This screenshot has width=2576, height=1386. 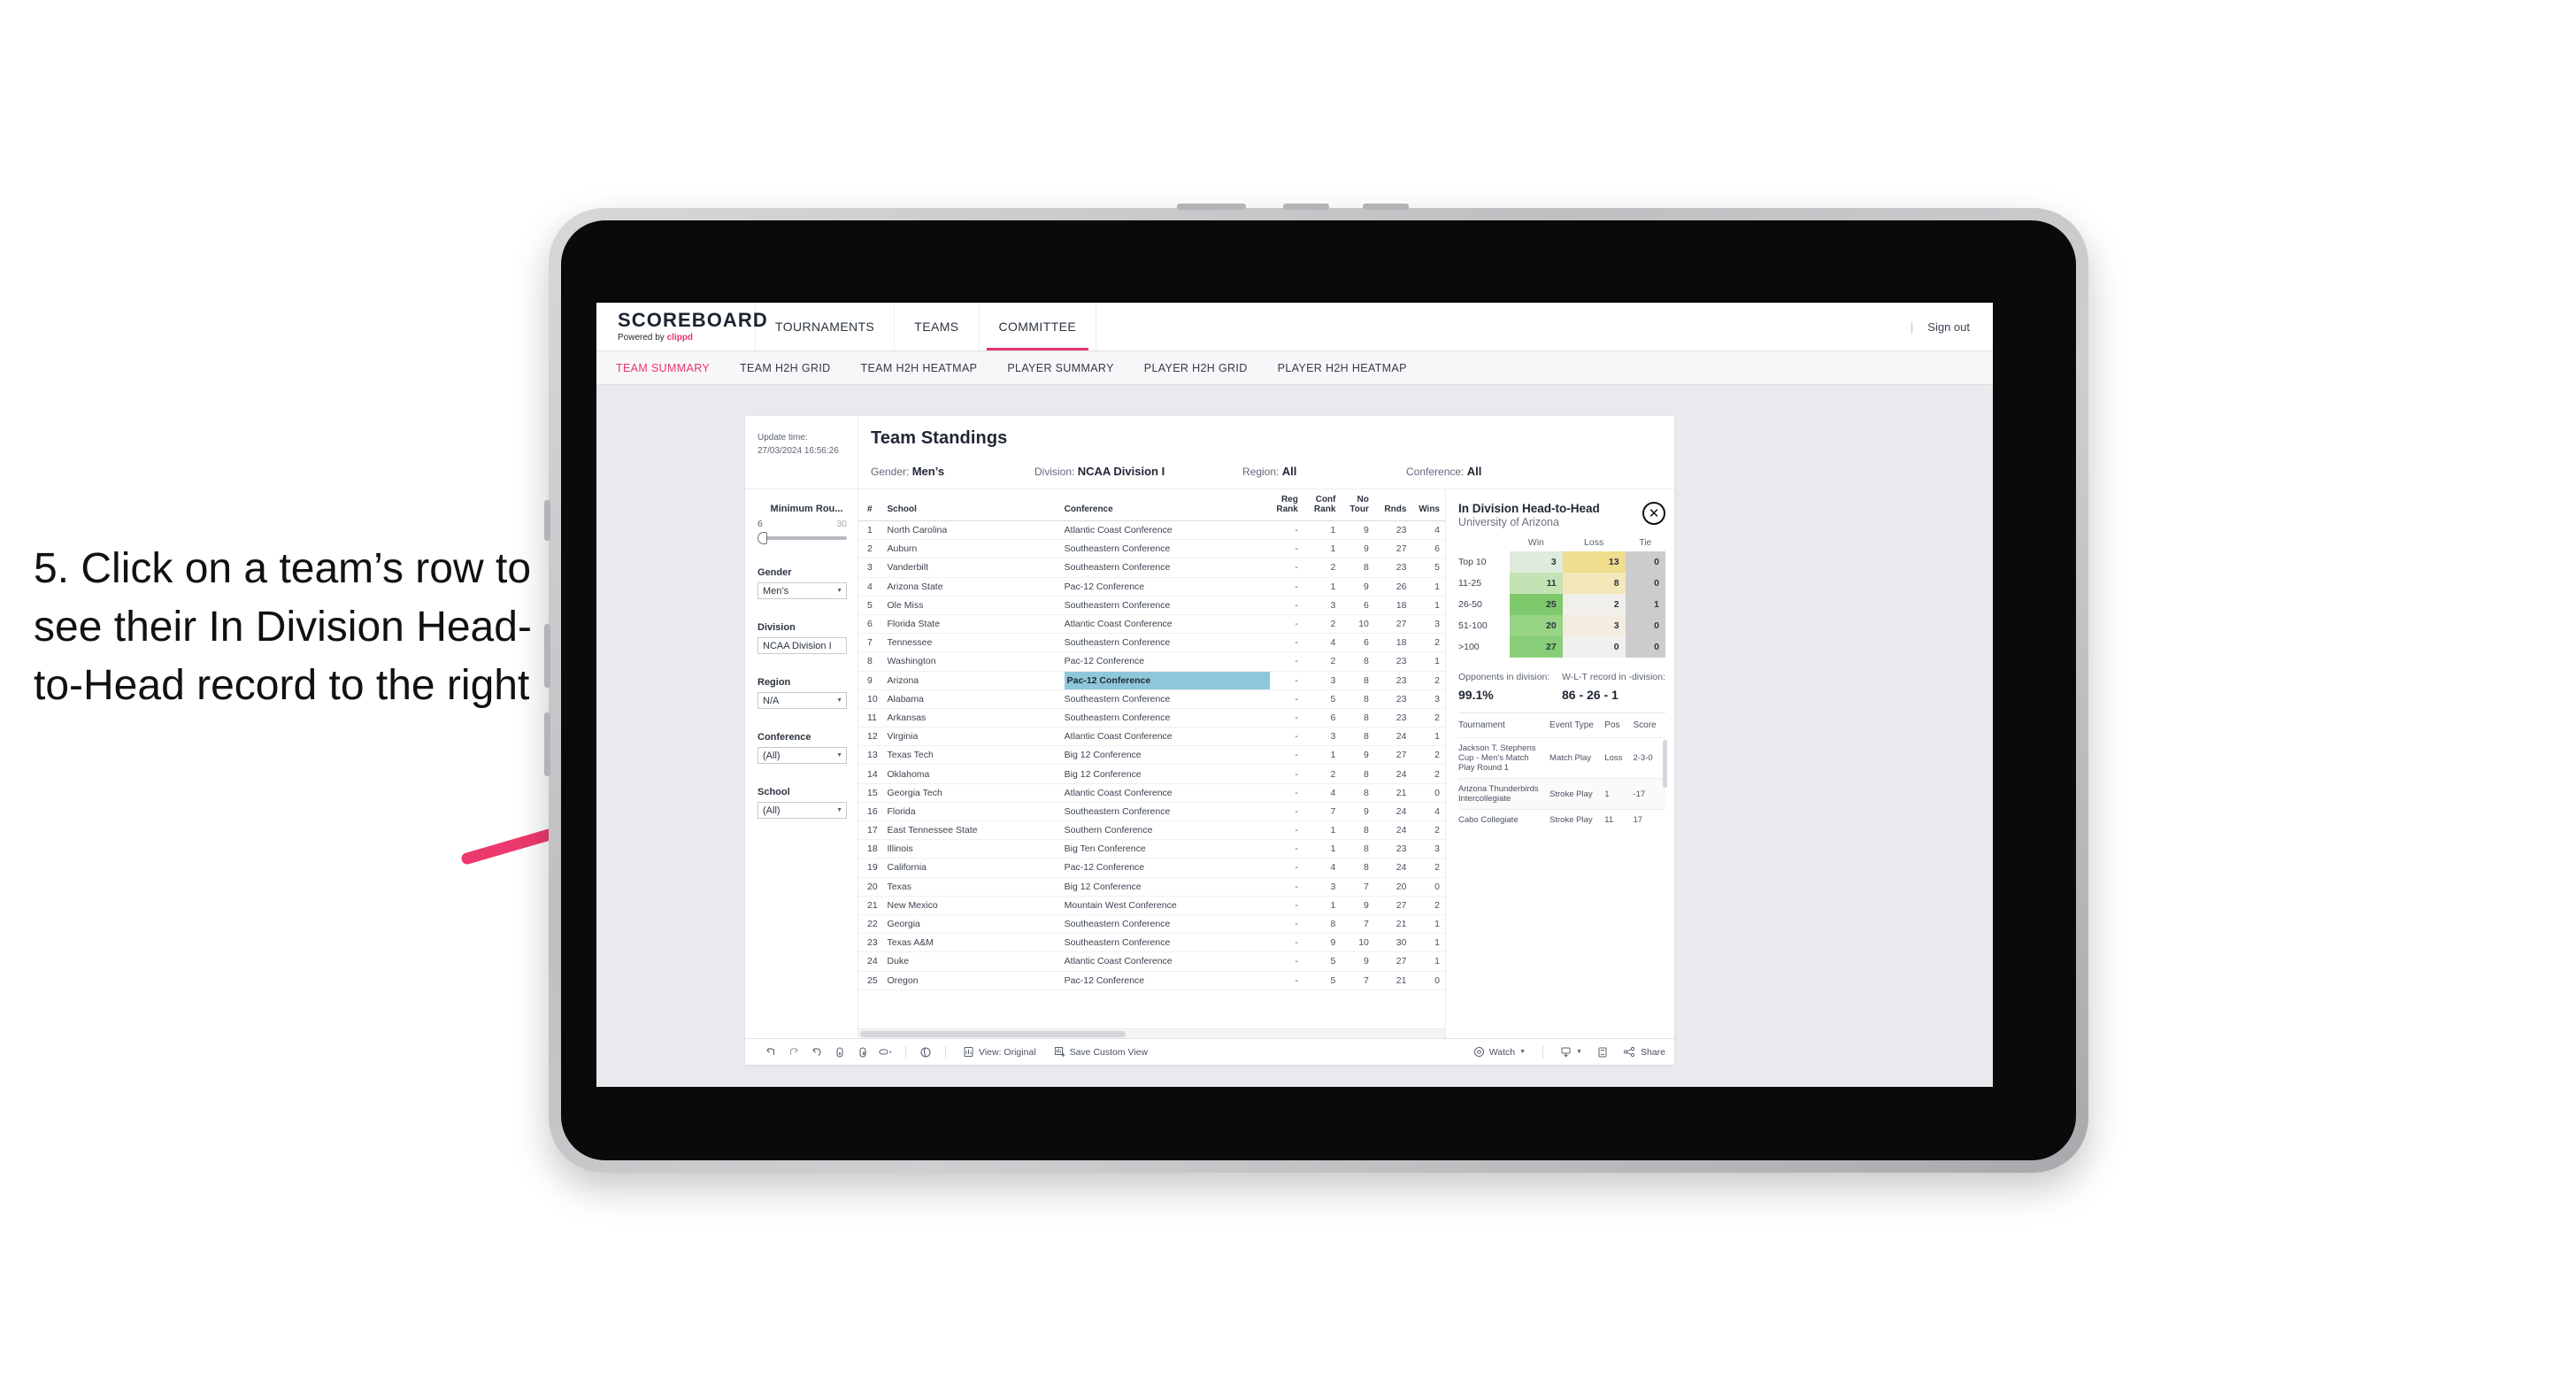 I want to click on redo-icon, so click(x=793, y=1053).